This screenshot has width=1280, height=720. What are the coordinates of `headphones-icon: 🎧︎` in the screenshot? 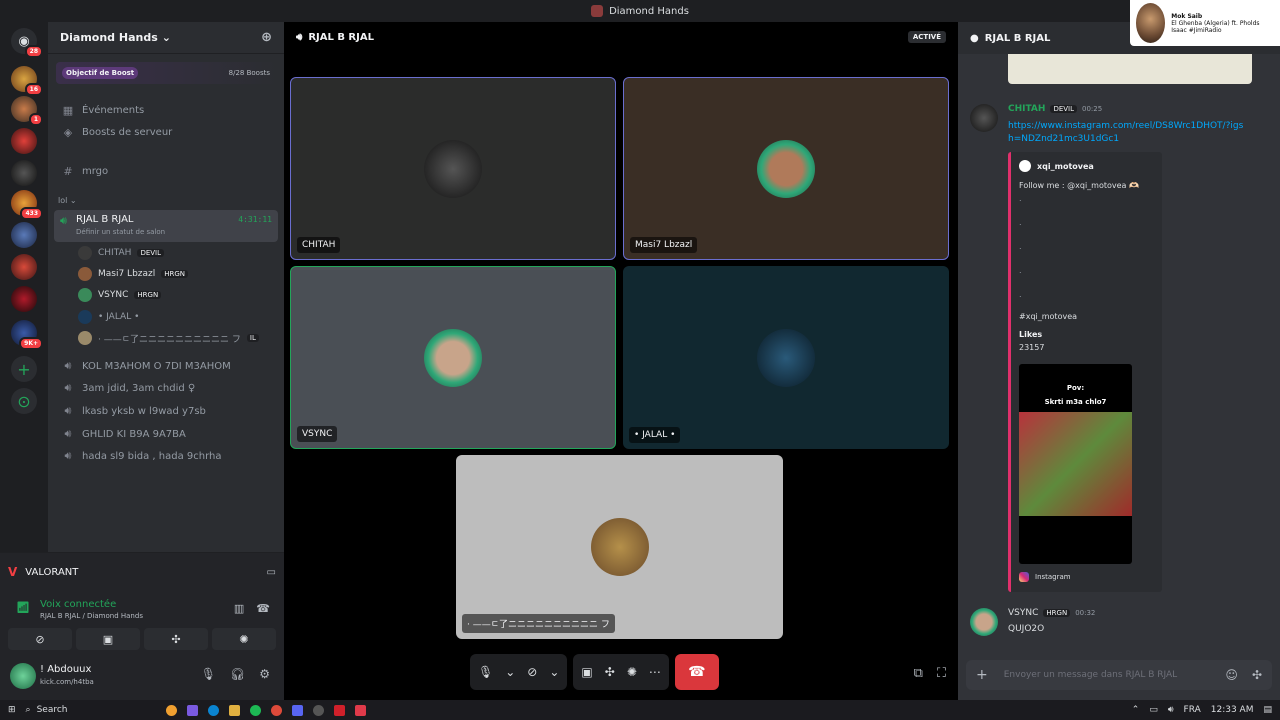 It's located at (237, 674).